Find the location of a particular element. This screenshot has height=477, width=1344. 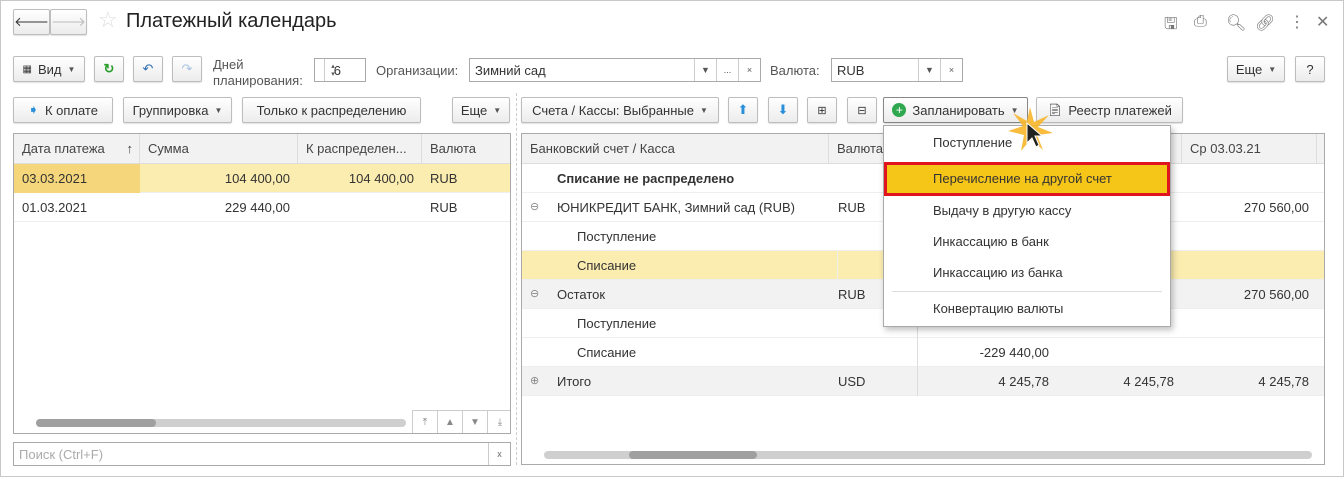

help-button: ? is located at coordinates (1310, 69).